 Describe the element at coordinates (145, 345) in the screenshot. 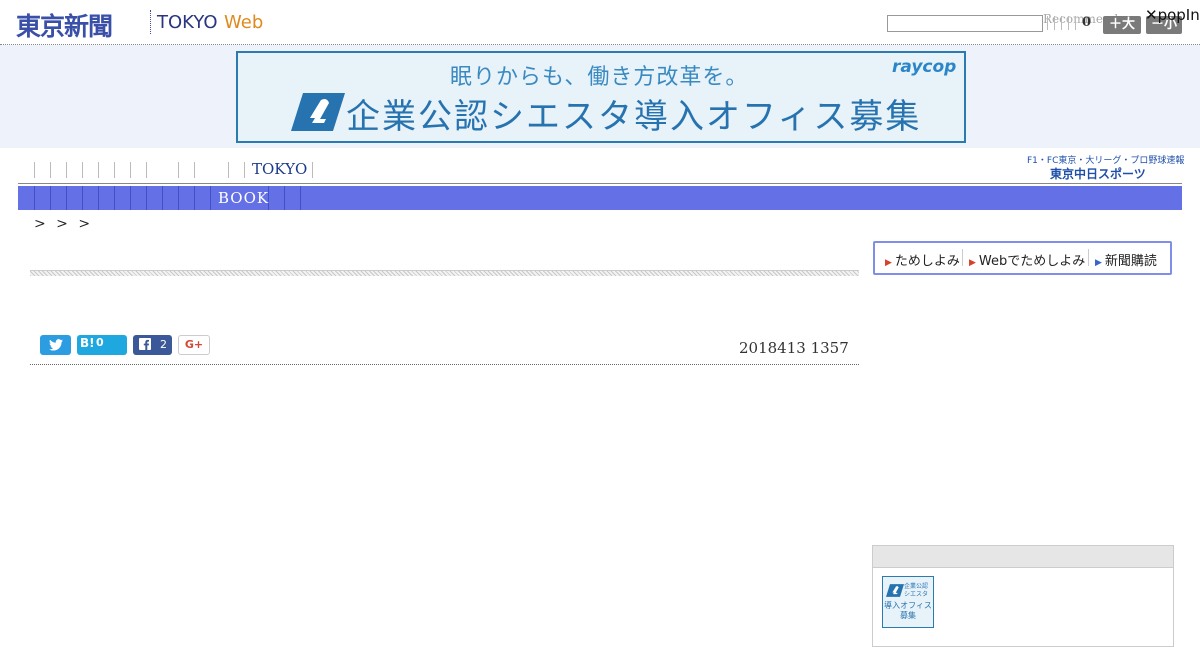

I see `facebook-icon` at that location.